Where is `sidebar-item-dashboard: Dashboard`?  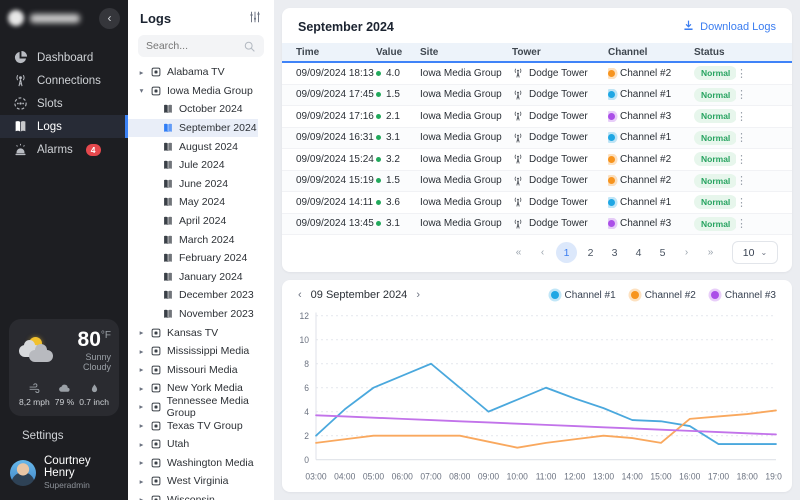 sidebar-item-dashboard: Dashboard is located at coordinates (64, 57).